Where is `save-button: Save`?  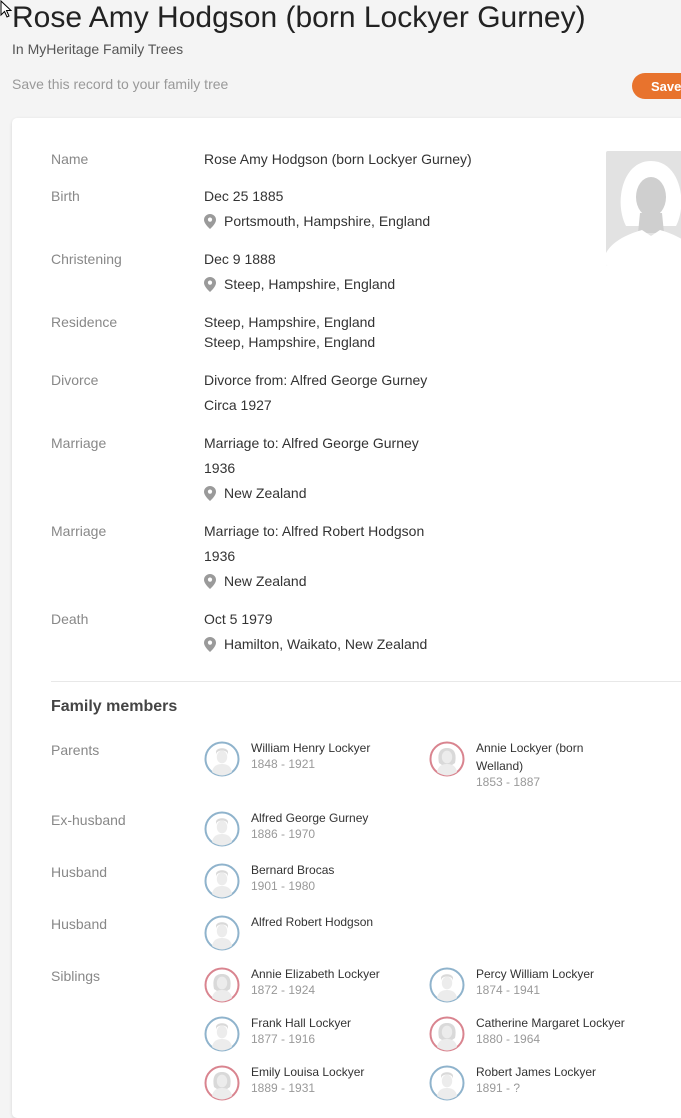
save-button: Save is located at coordinates (656, 86).